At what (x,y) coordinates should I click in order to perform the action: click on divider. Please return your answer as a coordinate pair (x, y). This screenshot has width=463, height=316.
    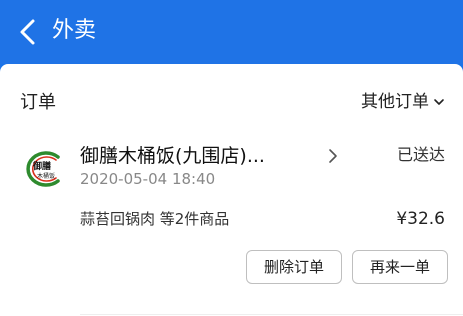
    Looking at the image, I should click on (271, 314).